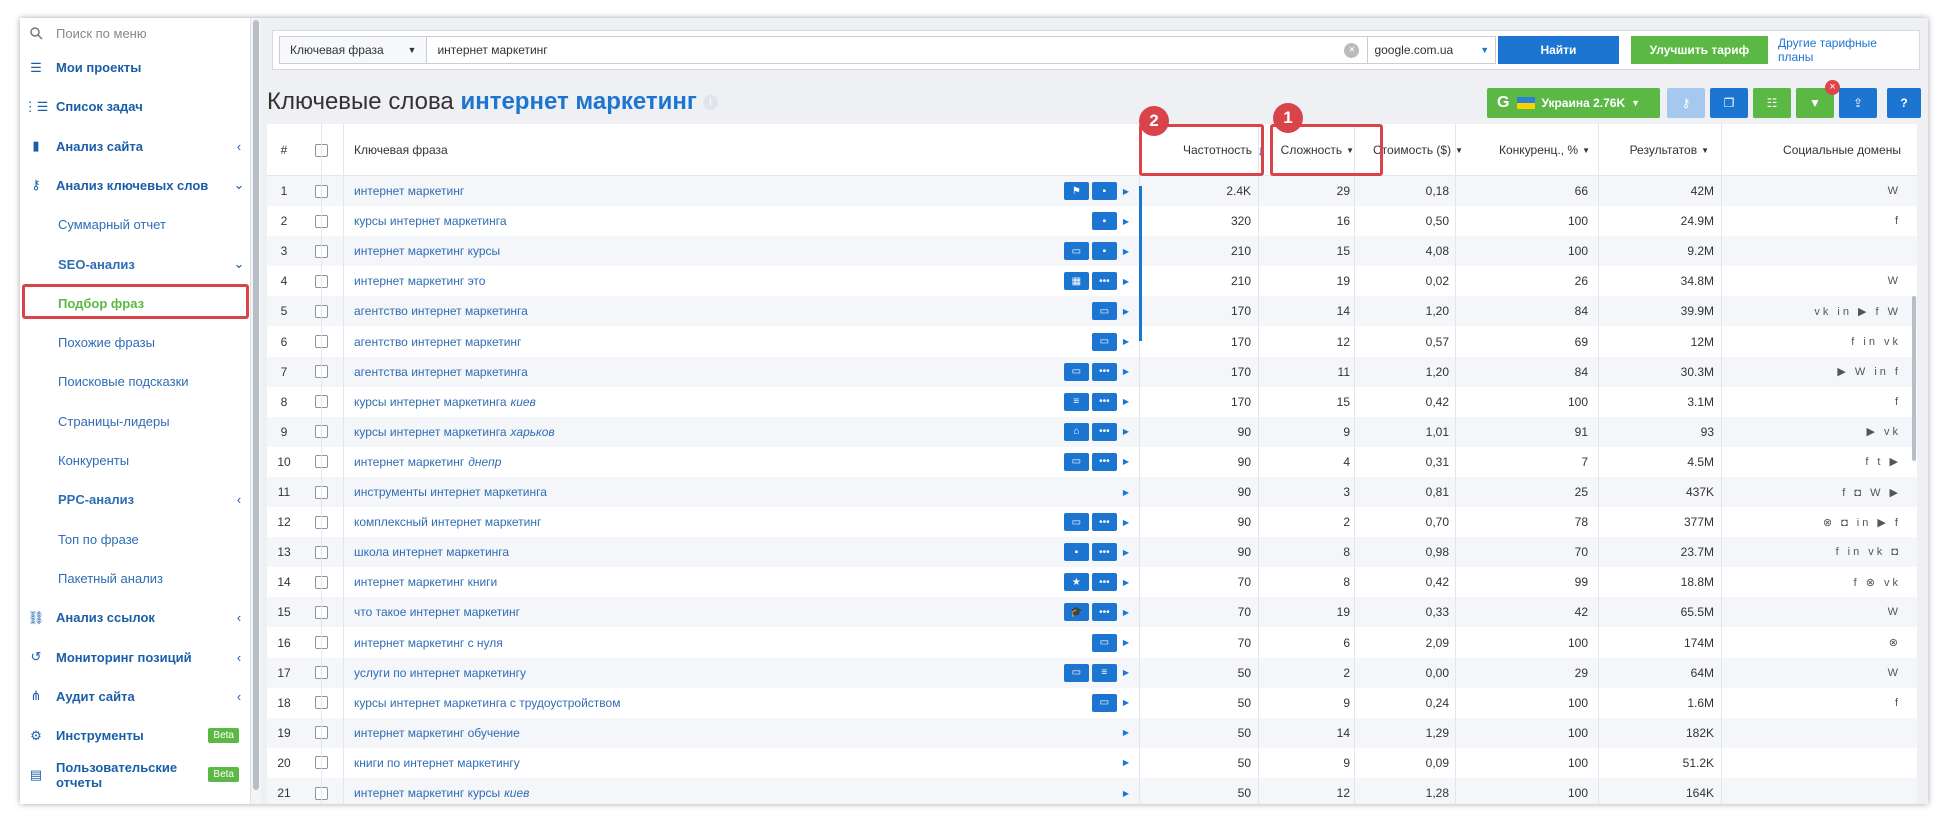 The image size is (1954, 822). I want to click on sidebar-item: ↺ Мониторинг позиций ‹, so click(135, 657).